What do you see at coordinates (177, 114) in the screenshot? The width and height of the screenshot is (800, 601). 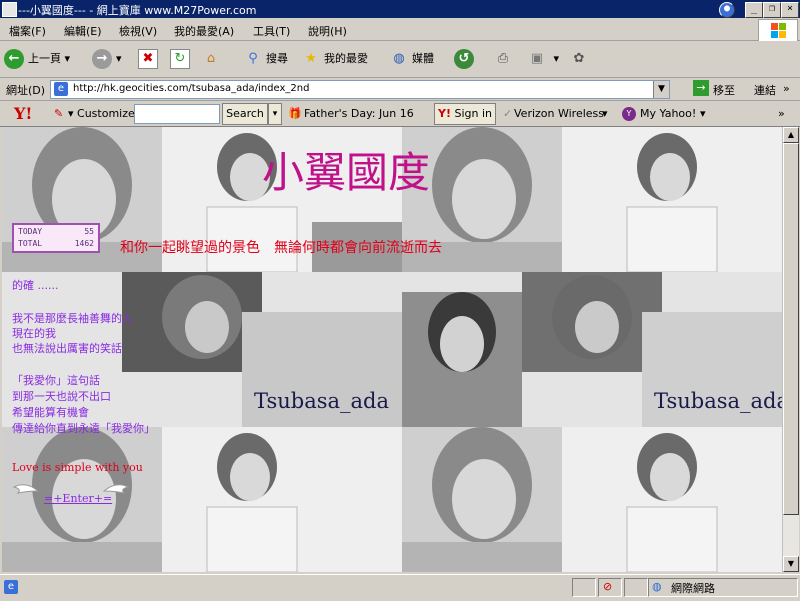 I see `yahoo-search-input` at bounding box center [177, 114].